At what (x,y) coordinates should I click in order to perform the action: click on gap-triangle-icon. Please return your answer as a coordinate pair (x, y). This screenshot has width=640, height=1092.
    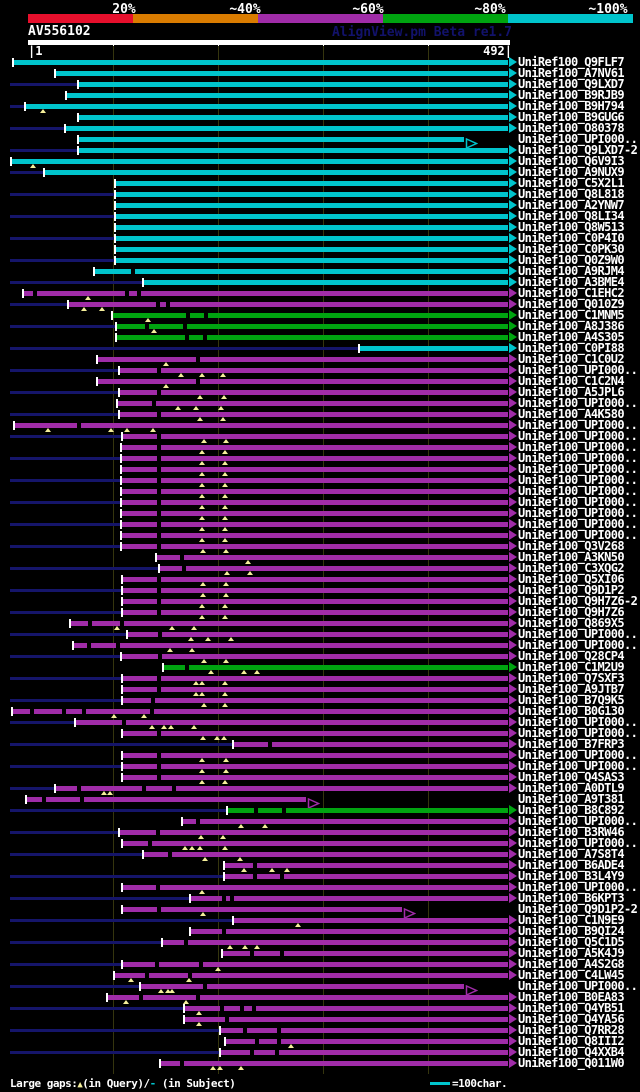
    Looking at the image, I should click on (241, 1068).